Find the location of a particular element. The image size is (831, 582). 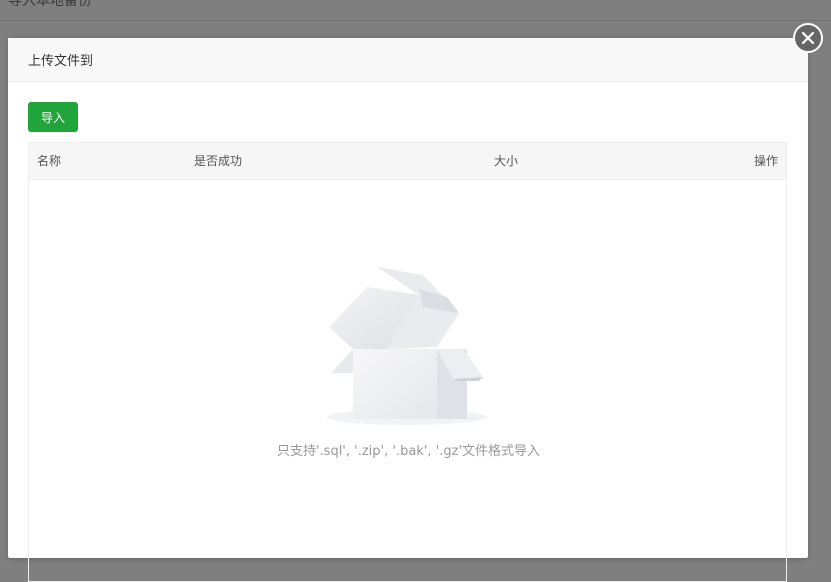

column-header-size: 大小 is located at coordinates (506, 161).